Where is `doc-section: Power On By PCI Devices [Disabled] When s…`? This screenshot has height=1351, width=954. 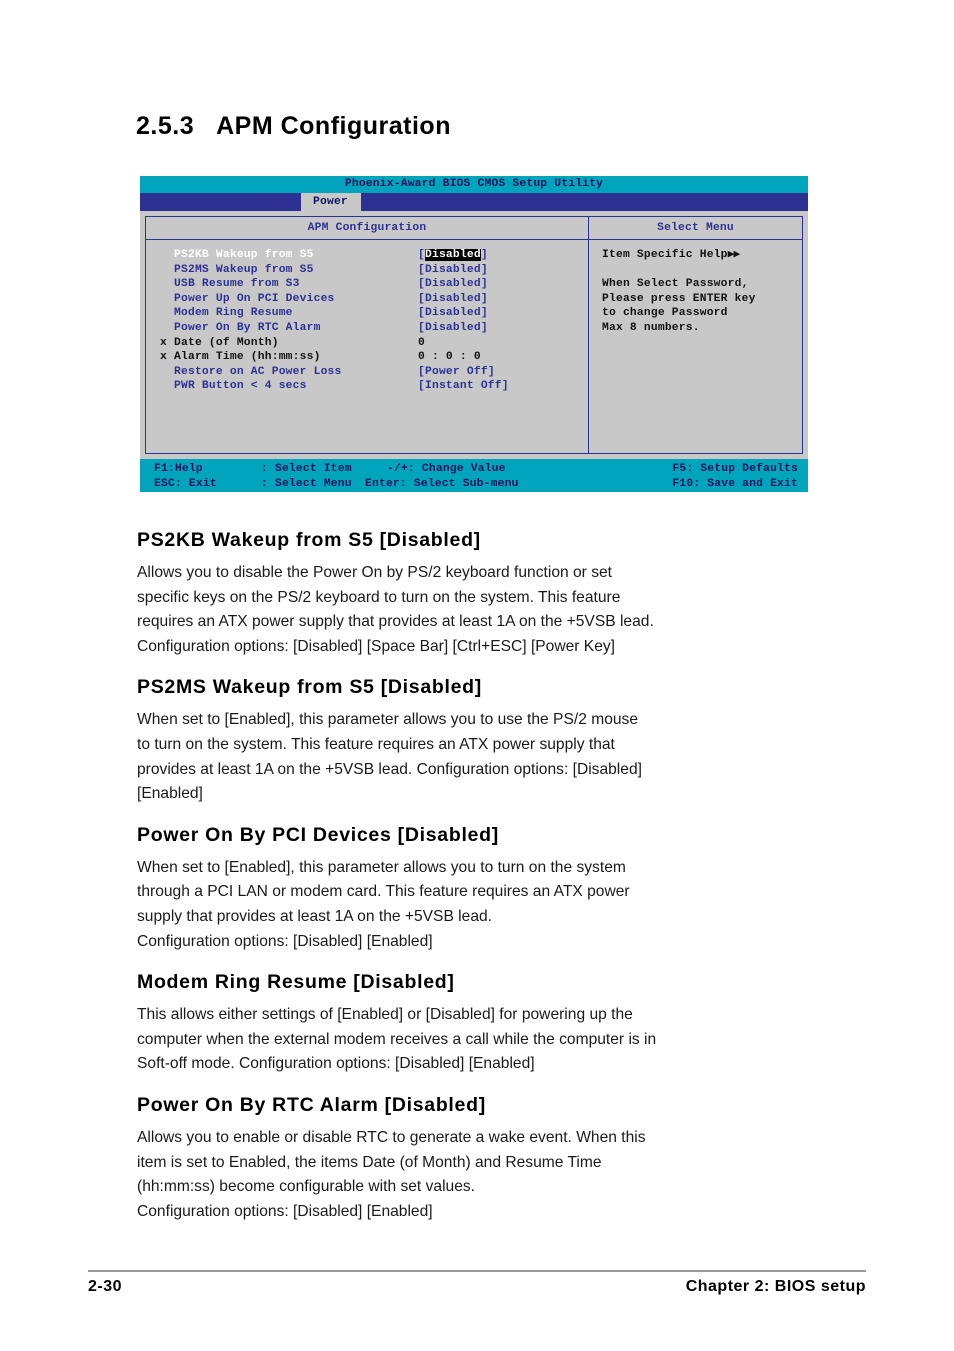
doc-section: Power On By PCI Devices [Disabled] When s… is located at coordinates (487, 889).